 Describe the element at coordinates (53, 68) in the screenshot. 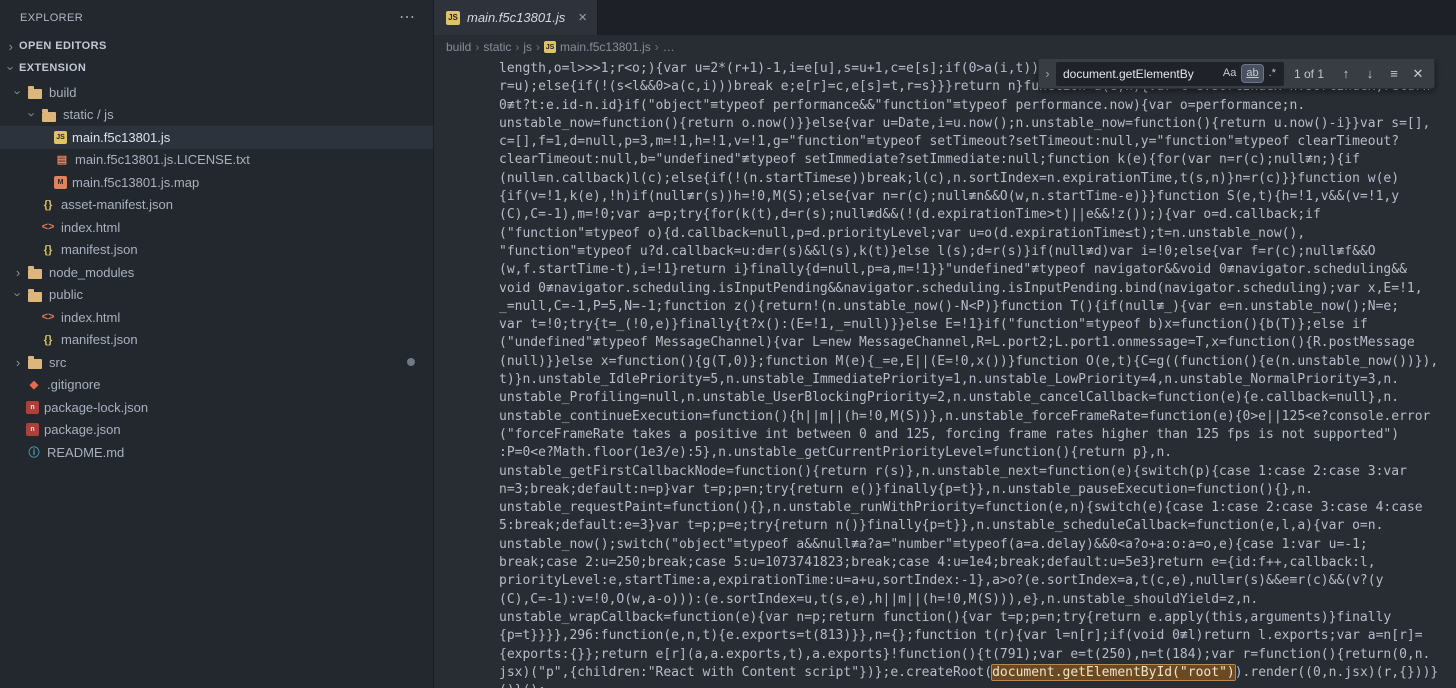

I see `section-label: EXTENSION` at that location.